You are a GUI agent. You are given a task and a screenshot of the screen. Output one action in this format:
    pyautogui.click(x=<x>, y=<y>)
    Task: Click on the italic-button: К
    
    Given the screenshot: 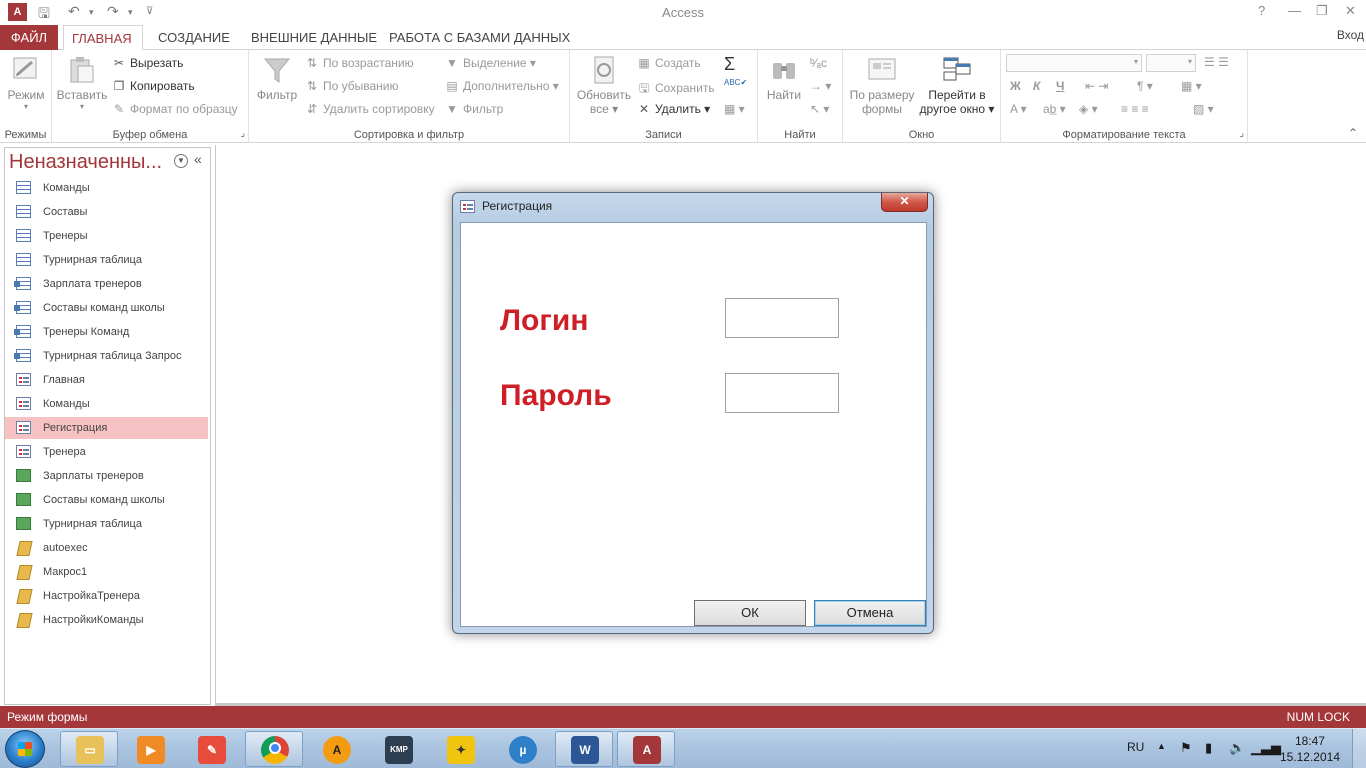 What is the action you would take?
    pyautogui.click(x=1036, y=86)
    